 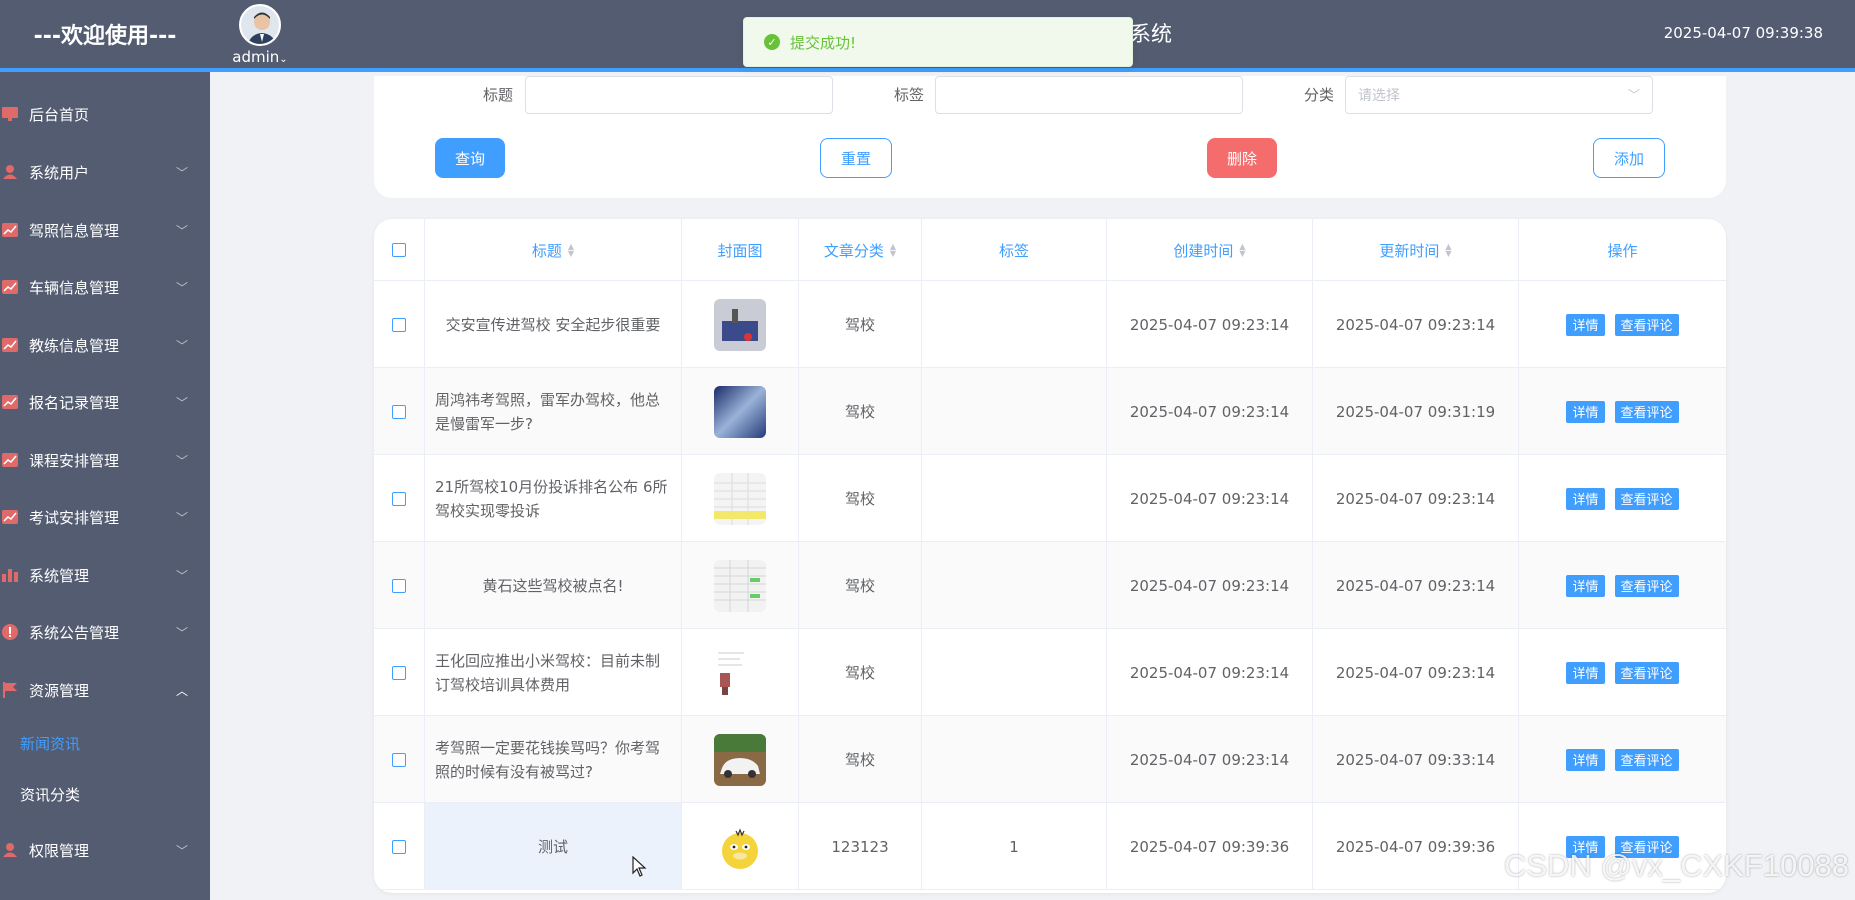 I want to click on col-title: 标题 ▲ ▼, so click(x=553, y=250).